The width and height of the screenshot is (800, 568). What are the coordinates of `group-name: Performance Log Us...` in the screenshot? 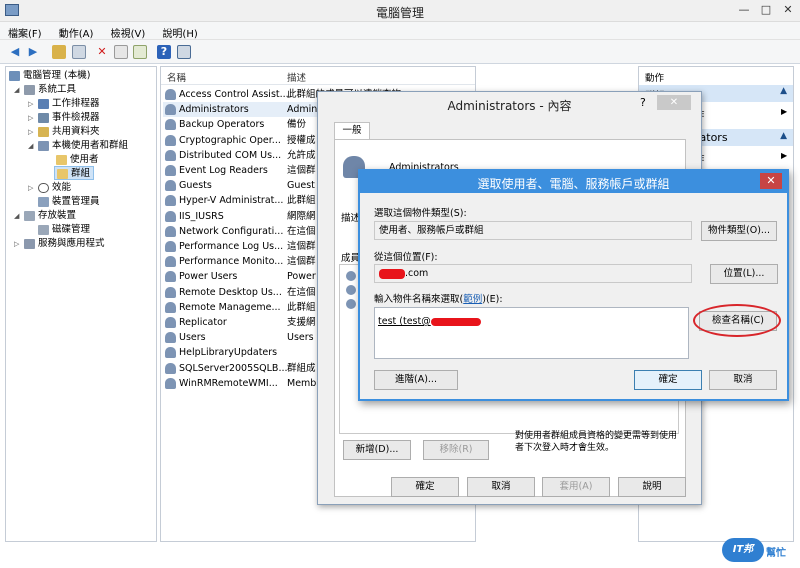 It's located at (231, 246).